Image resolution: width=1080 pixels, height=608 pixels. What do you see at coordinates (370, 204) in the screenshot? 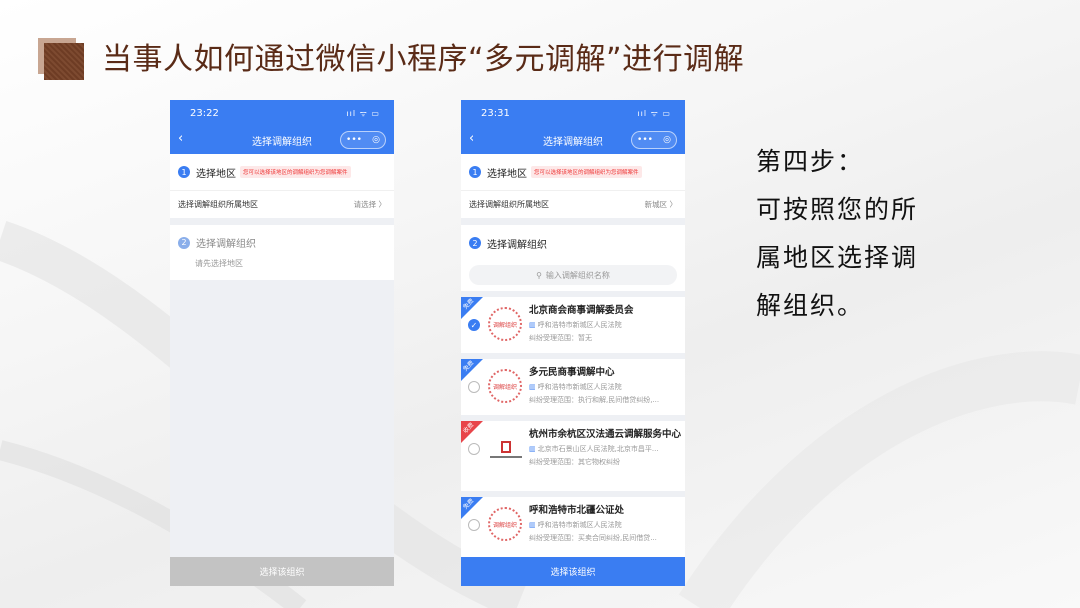
I see `region-value: 请选择 〉` at bounding box center [370, 204].